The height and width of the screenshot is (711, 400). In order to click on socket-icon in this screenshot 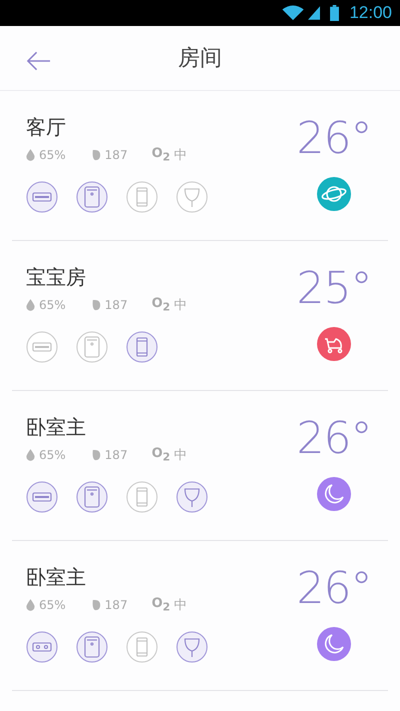, I will do `click(42, 647)`.